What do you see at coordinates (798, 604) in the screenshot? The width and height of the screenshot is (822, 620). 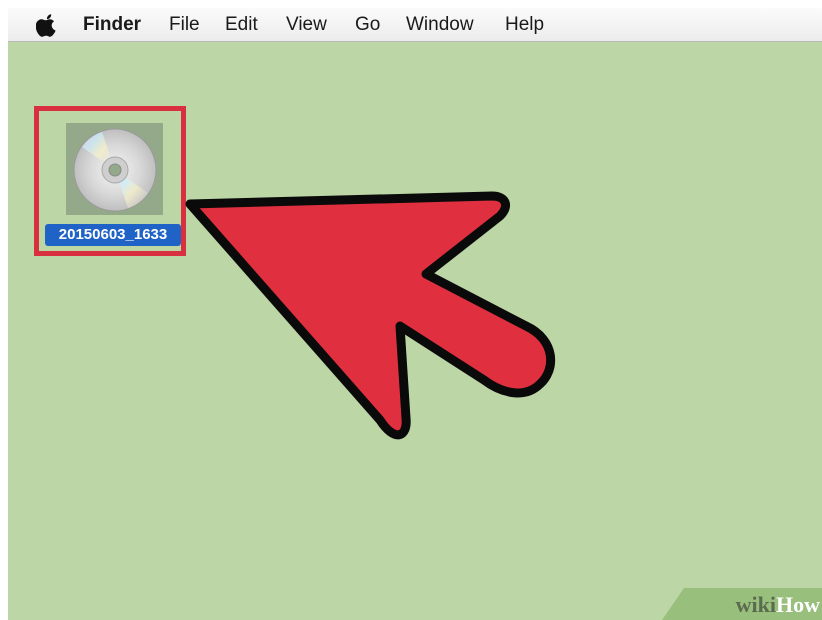 I see `wikihow-logo-how: How` at bounding box center [798, 604].